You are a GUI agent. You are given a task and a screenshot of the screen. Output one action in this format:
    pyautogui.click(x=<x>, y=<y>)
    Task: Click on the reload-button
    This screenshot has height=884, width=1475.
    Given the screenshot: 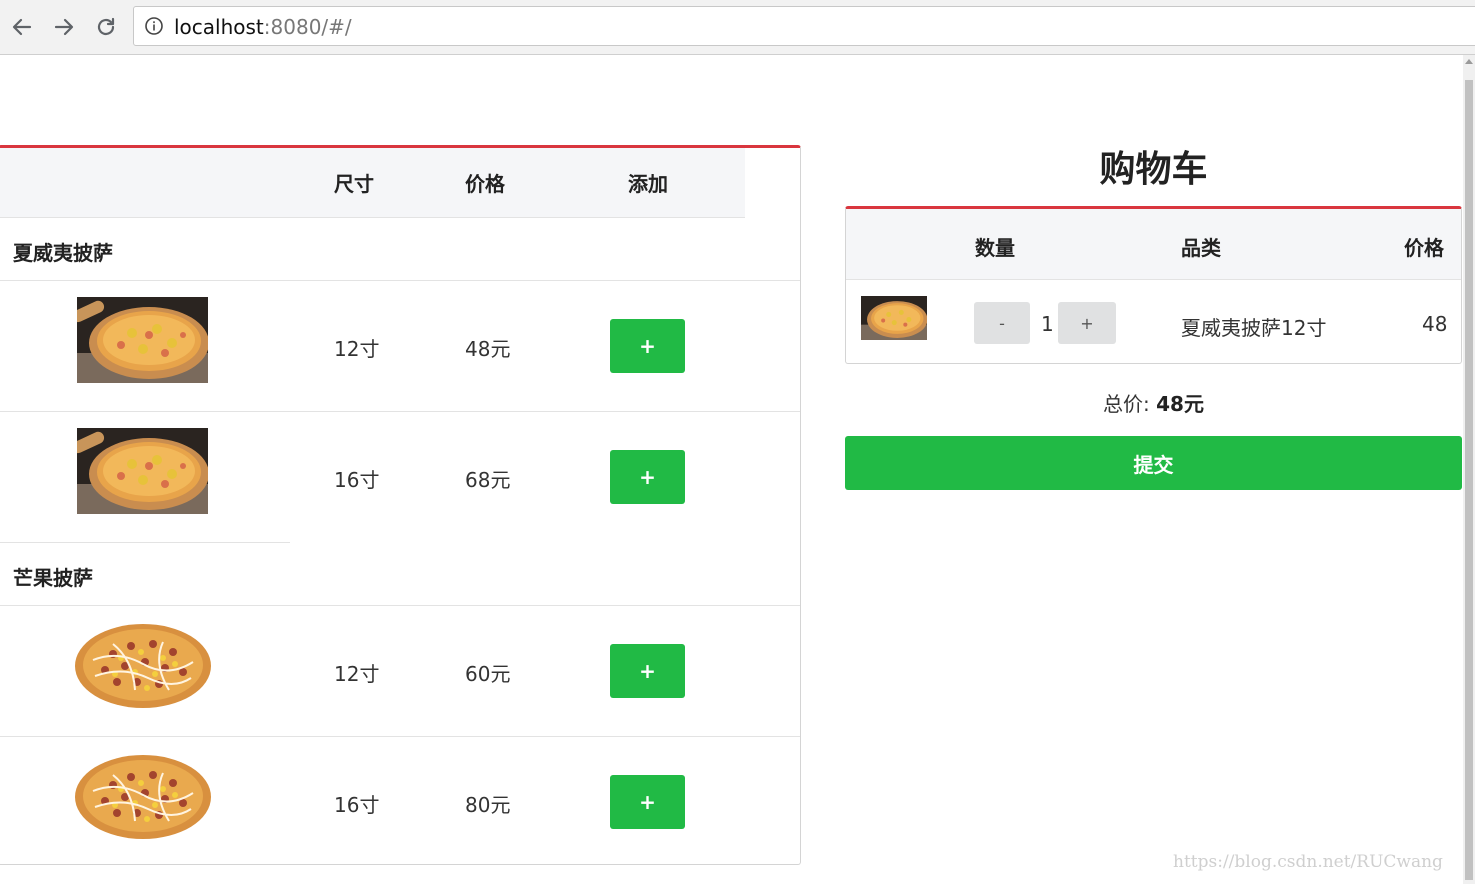 What is the action you would take?
    pyautogui.click(x=106, y=27)
    